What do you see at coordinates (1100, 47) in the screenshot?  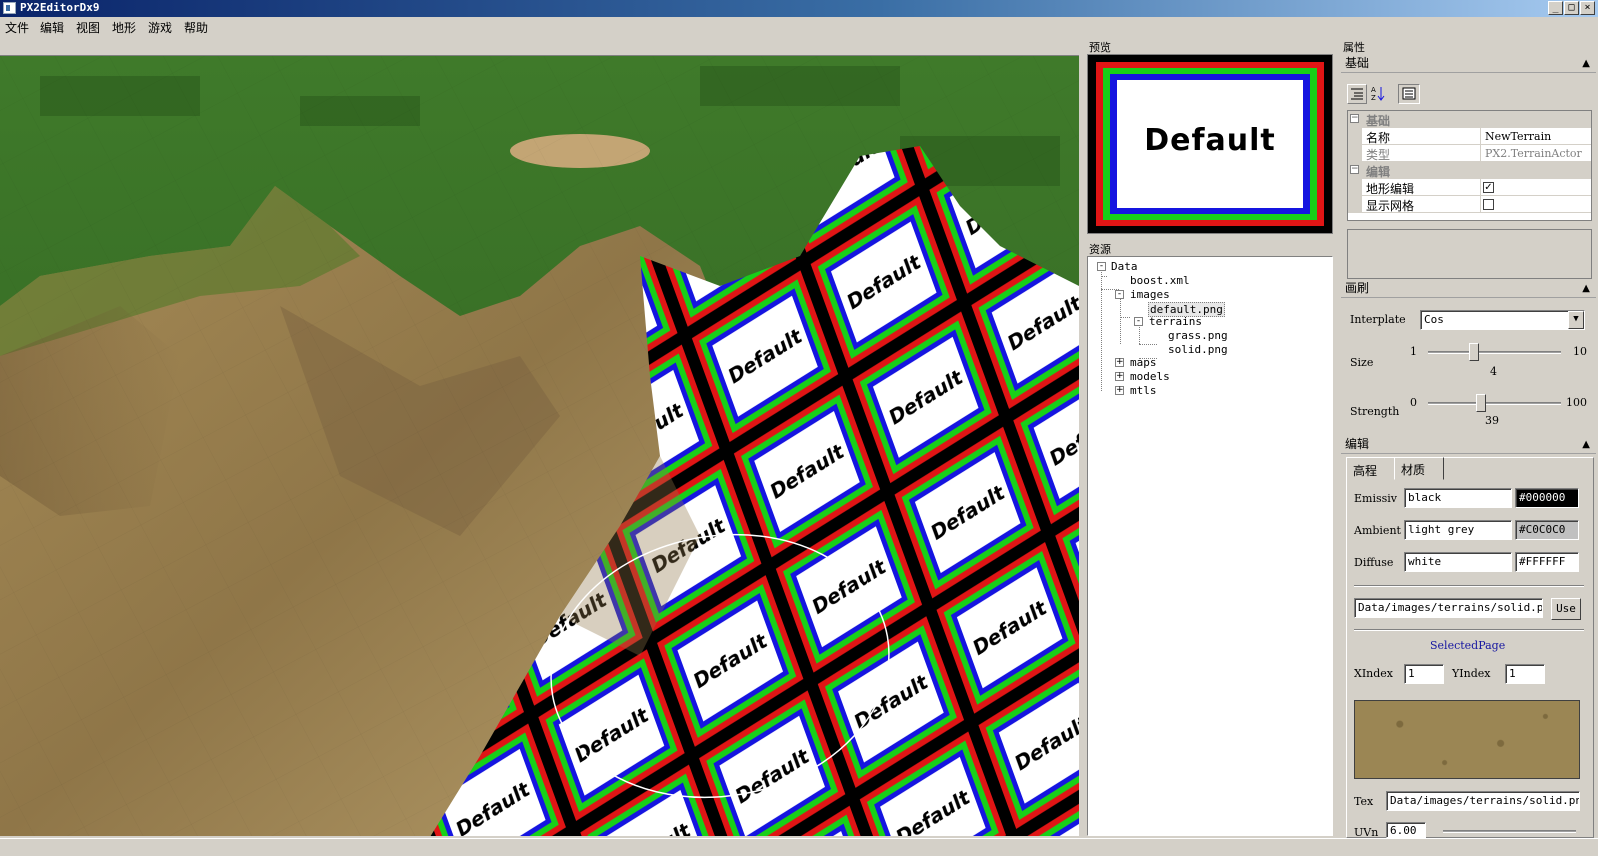 I see `preview-title: 预览` at bounding box center [1100, 47].